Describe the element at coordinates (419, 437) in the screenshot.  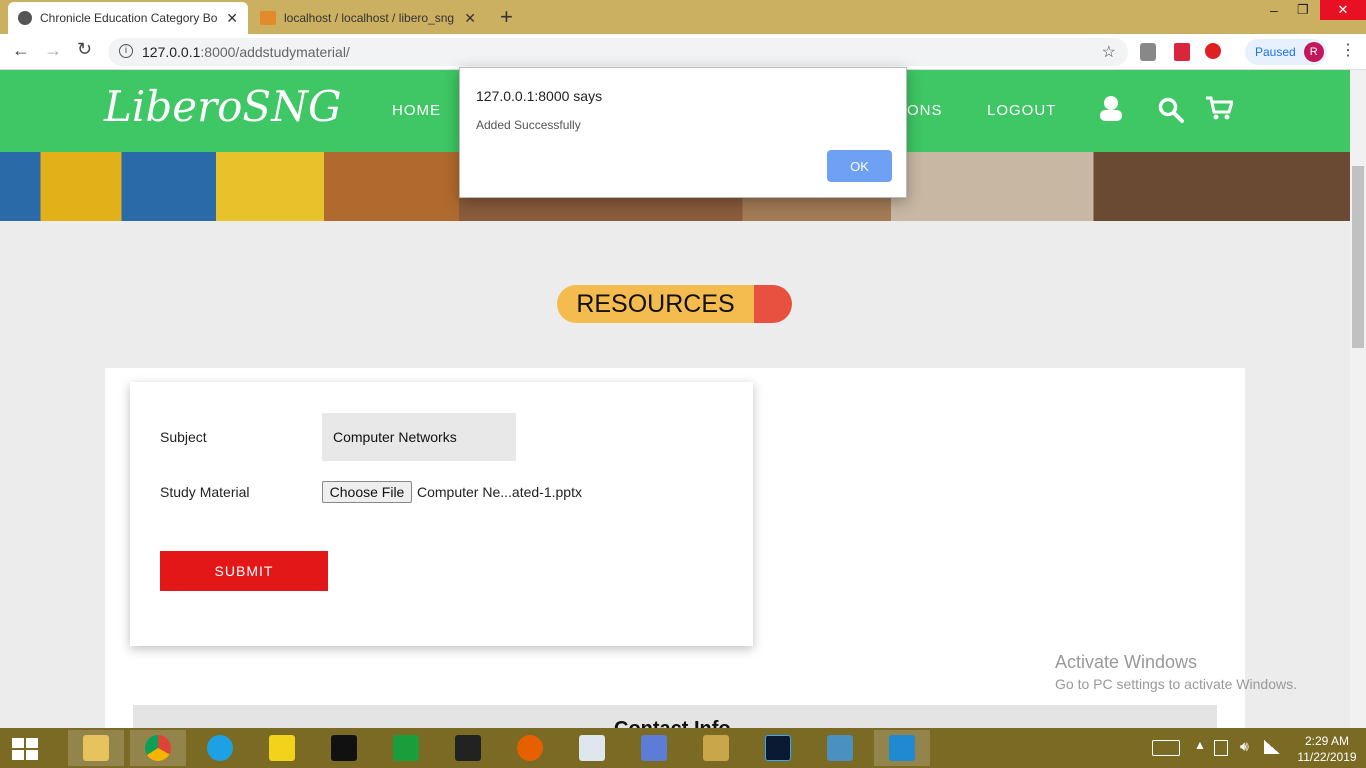
I see `subject-select: Computer Networks` at that location.